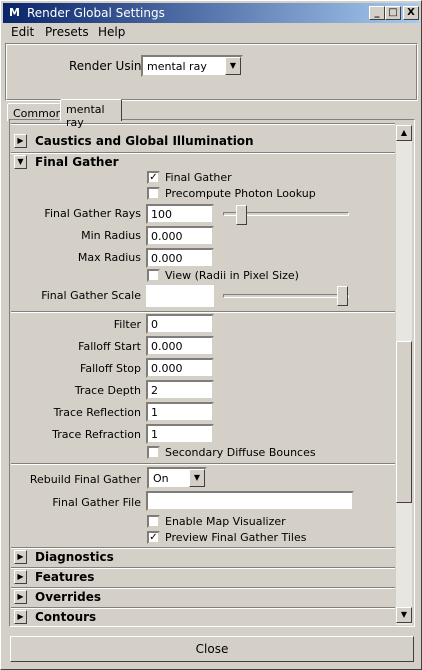 The height and width of the screenshot is (670, 422). I want to click on trace-reflection-field: 1, so click(180, 412).